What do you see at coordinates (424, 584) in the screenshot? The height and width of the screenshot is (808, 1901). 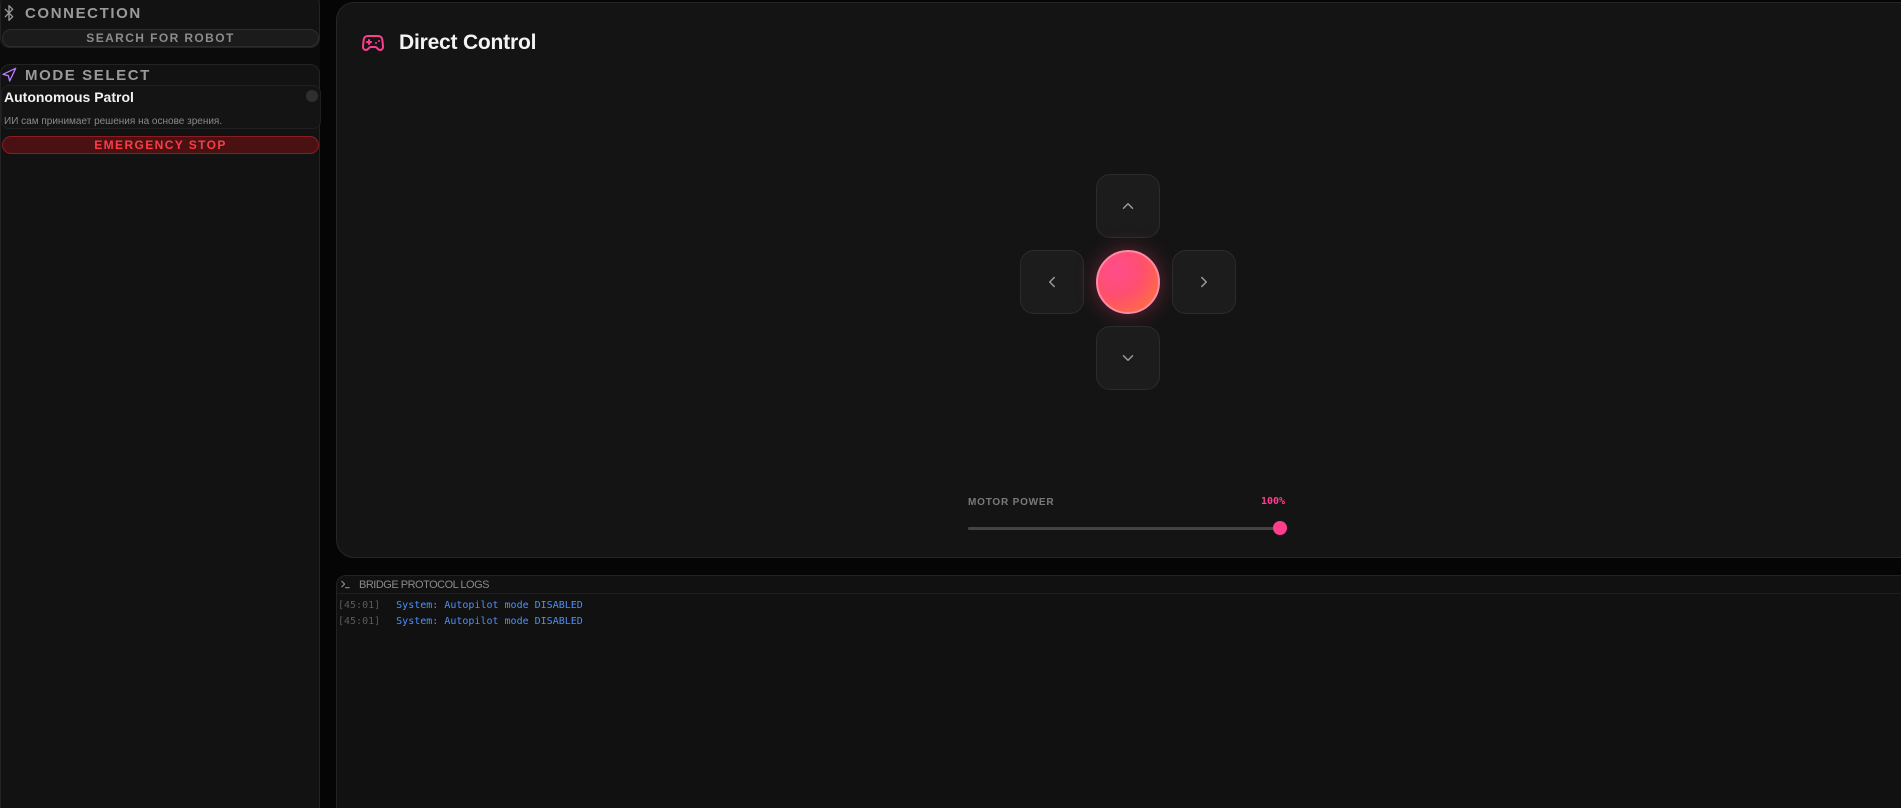 I see `logs-title: BRIDGE PROTOCOL LOGS` at bounding box center [424, 584].